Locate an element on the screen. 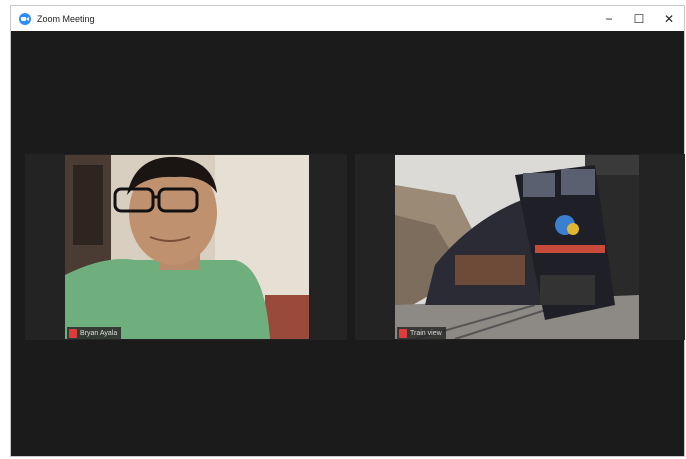  participant-name: Bryan Ayala is located at coordinates (99, 333).